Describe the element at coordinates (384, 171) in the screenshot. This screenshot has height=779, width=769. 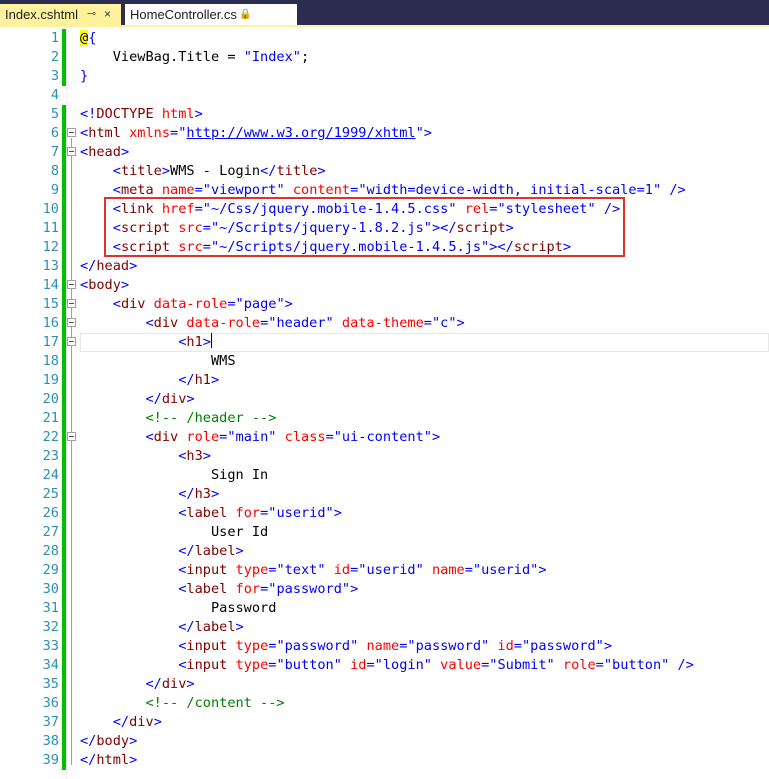
I see `code-line: 8 <title>WMS - Login</title>` at that location.